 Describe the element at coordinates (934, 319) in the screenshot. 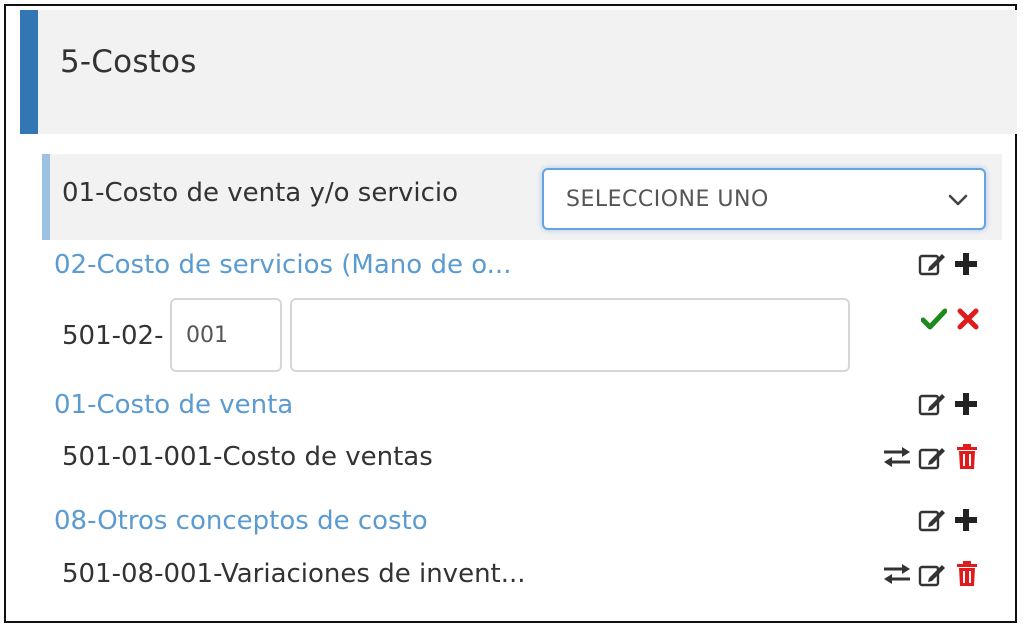

I see `check-icon` at that location.